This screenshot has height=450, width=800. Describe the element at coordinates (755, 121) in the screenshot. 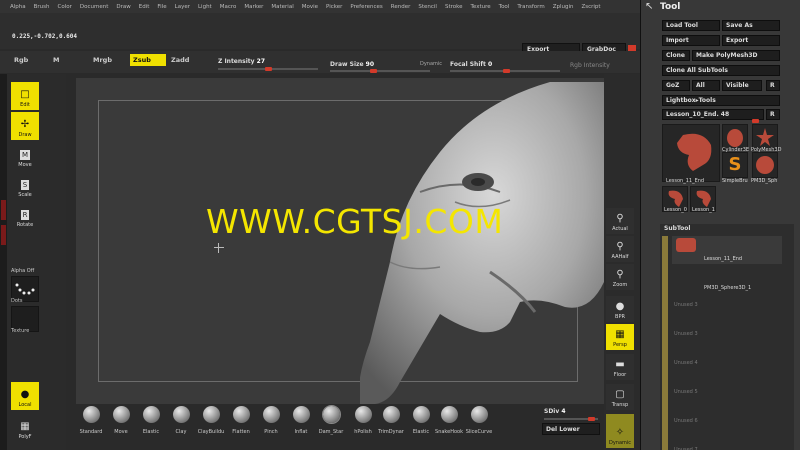

I see `current-tool-knob` at that location.